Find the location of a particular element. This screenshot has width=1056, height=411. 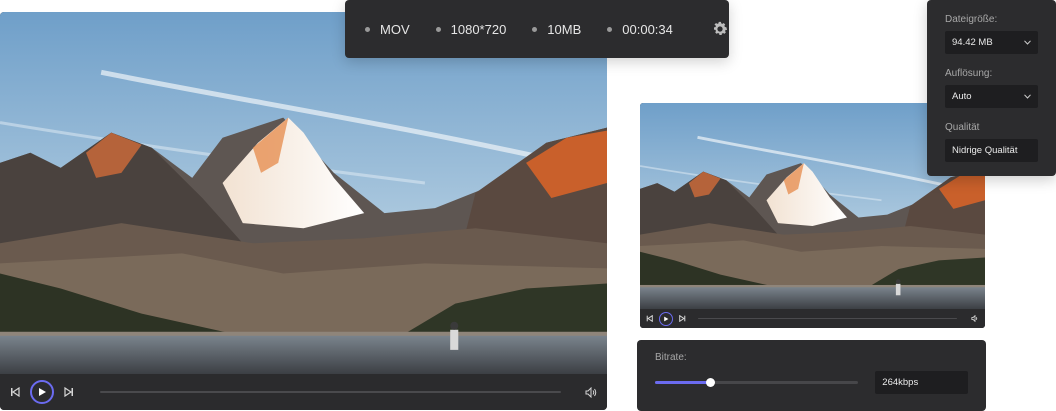

bitrate-label: Bitrate: is located at coordinates (671, 357).